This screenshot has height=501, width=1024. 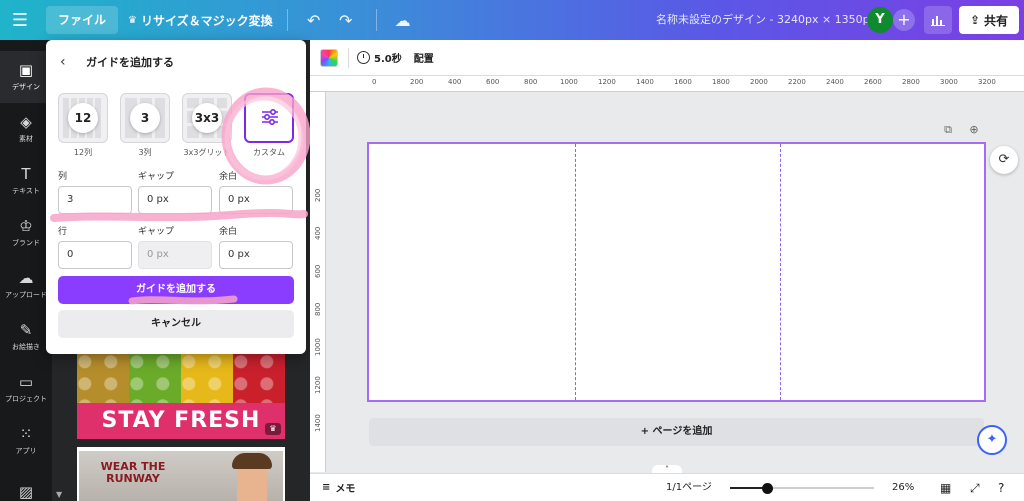 What do you see at coordinates (26, 295) in the screenshot?
I see `rail-label: アップロード` at bounding box center [26, 295].